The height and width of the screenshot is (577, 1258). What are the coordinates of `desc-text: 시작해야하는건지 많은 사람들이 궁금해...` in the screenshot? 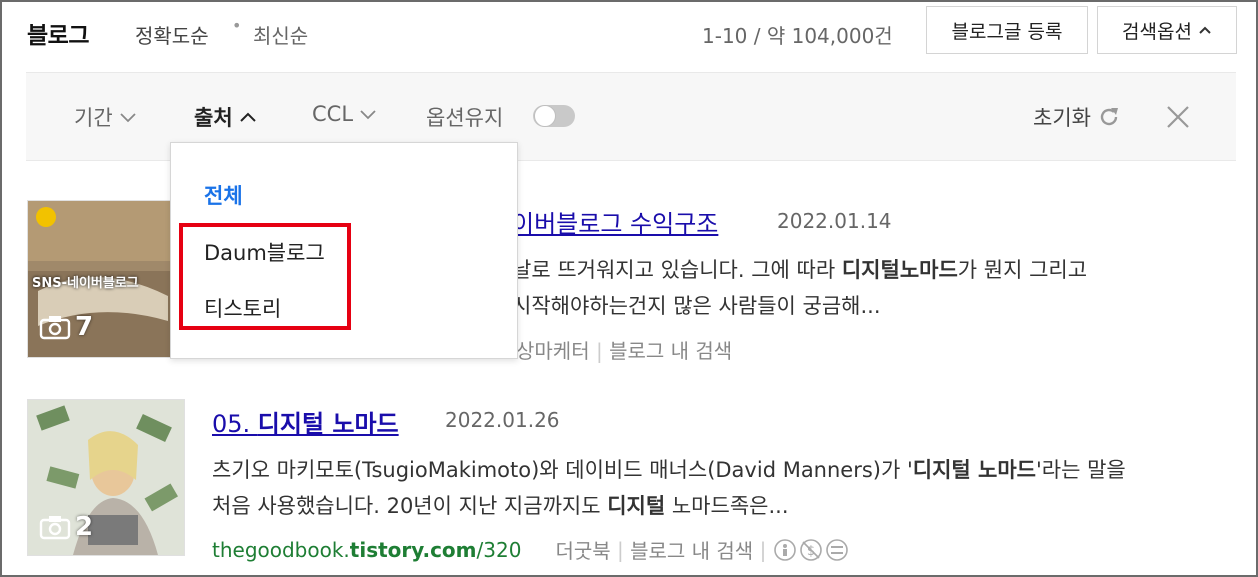 It's located at (696, 306).